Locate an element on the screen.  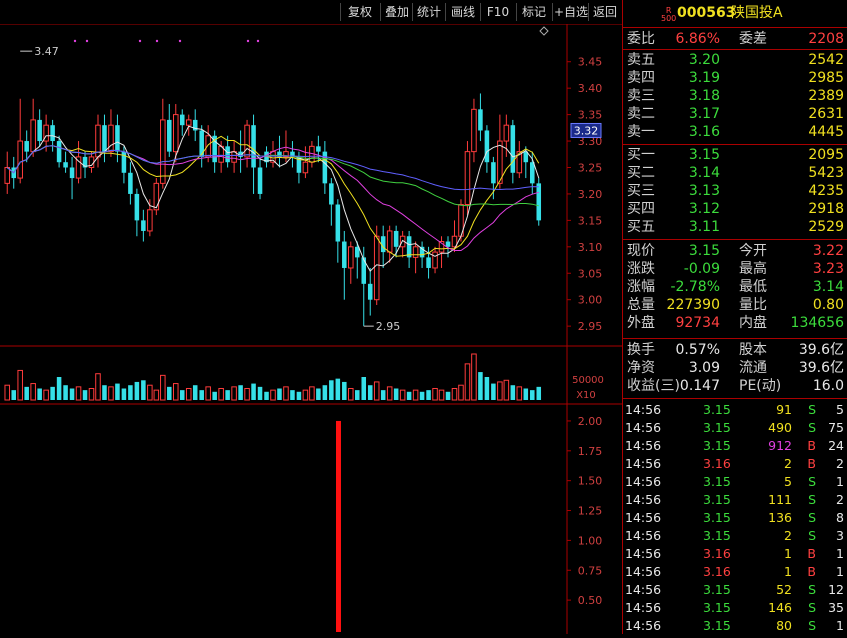
fund-label: 净资 is located at coordinates (641, 368).